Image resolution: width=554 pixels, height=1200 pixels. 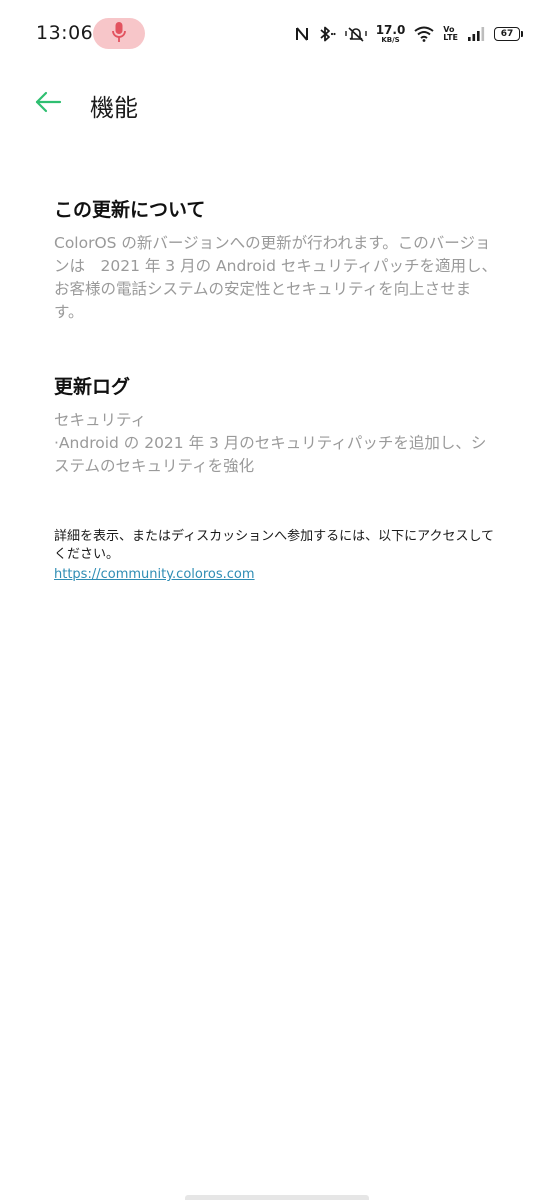 I want to click on network-speed-unit: KB/S, so click(x=390, y=40).